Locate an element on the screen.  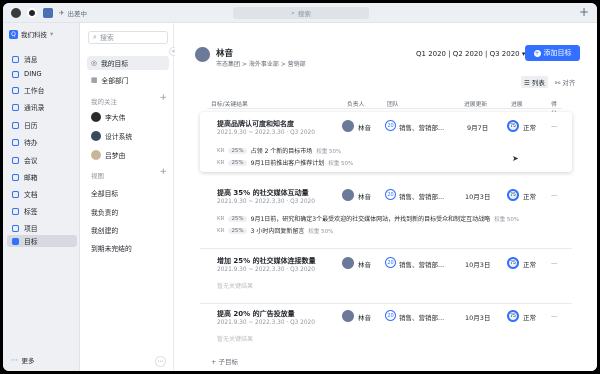
nav-item-docs: 文档 is located at coordinates (42, 194).